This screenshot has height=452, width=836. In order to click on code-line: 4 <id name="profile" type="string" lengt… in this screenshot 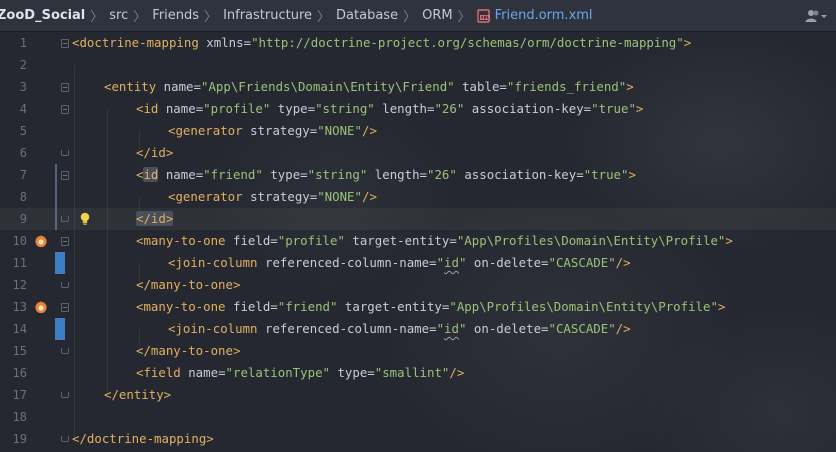, I will do `click(418, 109)`.